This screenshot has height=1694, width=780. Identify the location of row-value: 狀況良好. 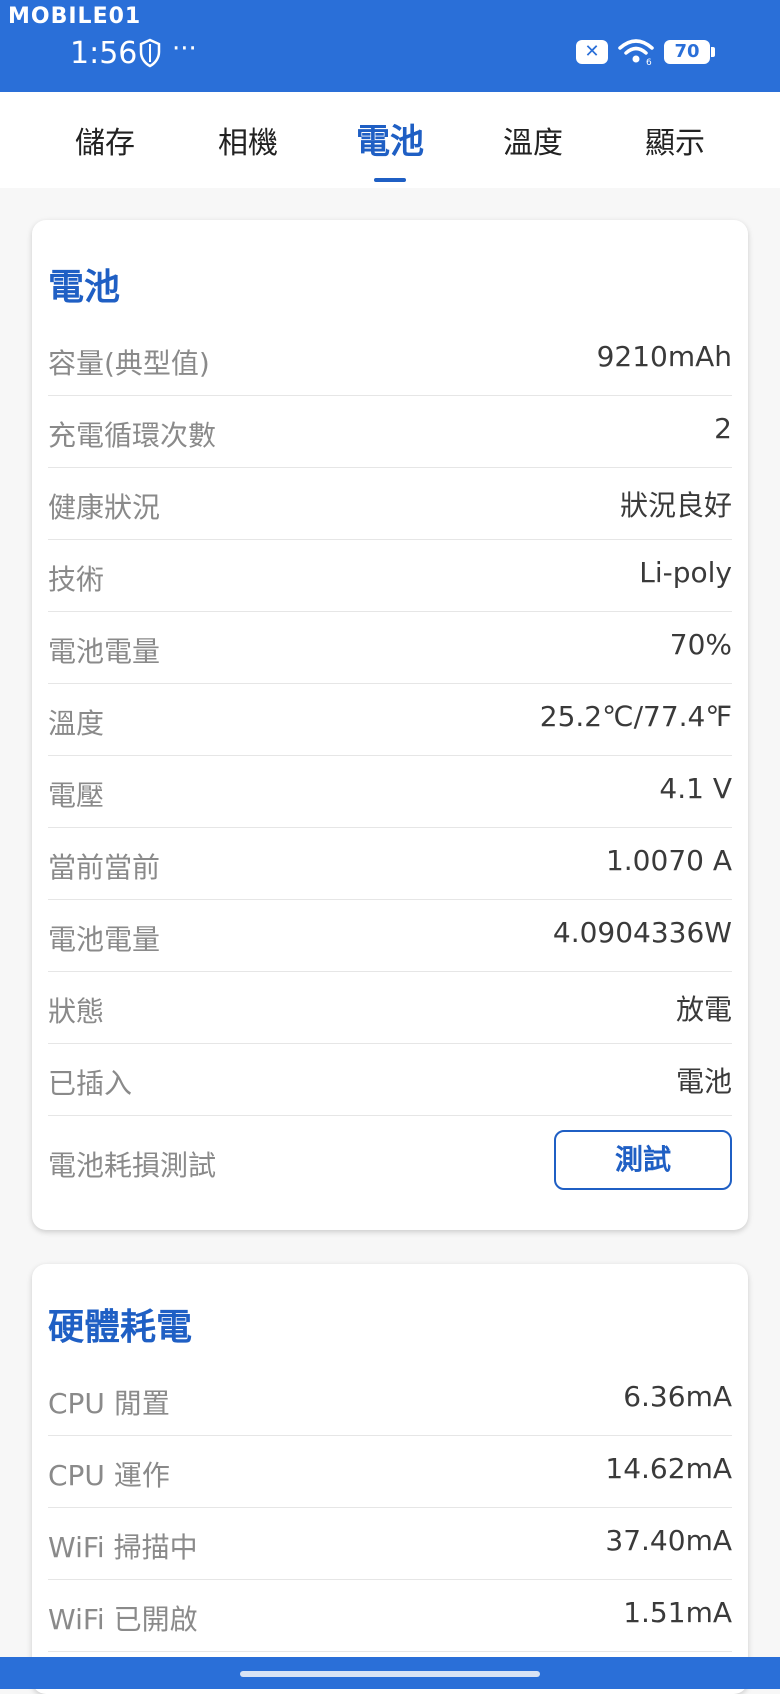
(675, 505).